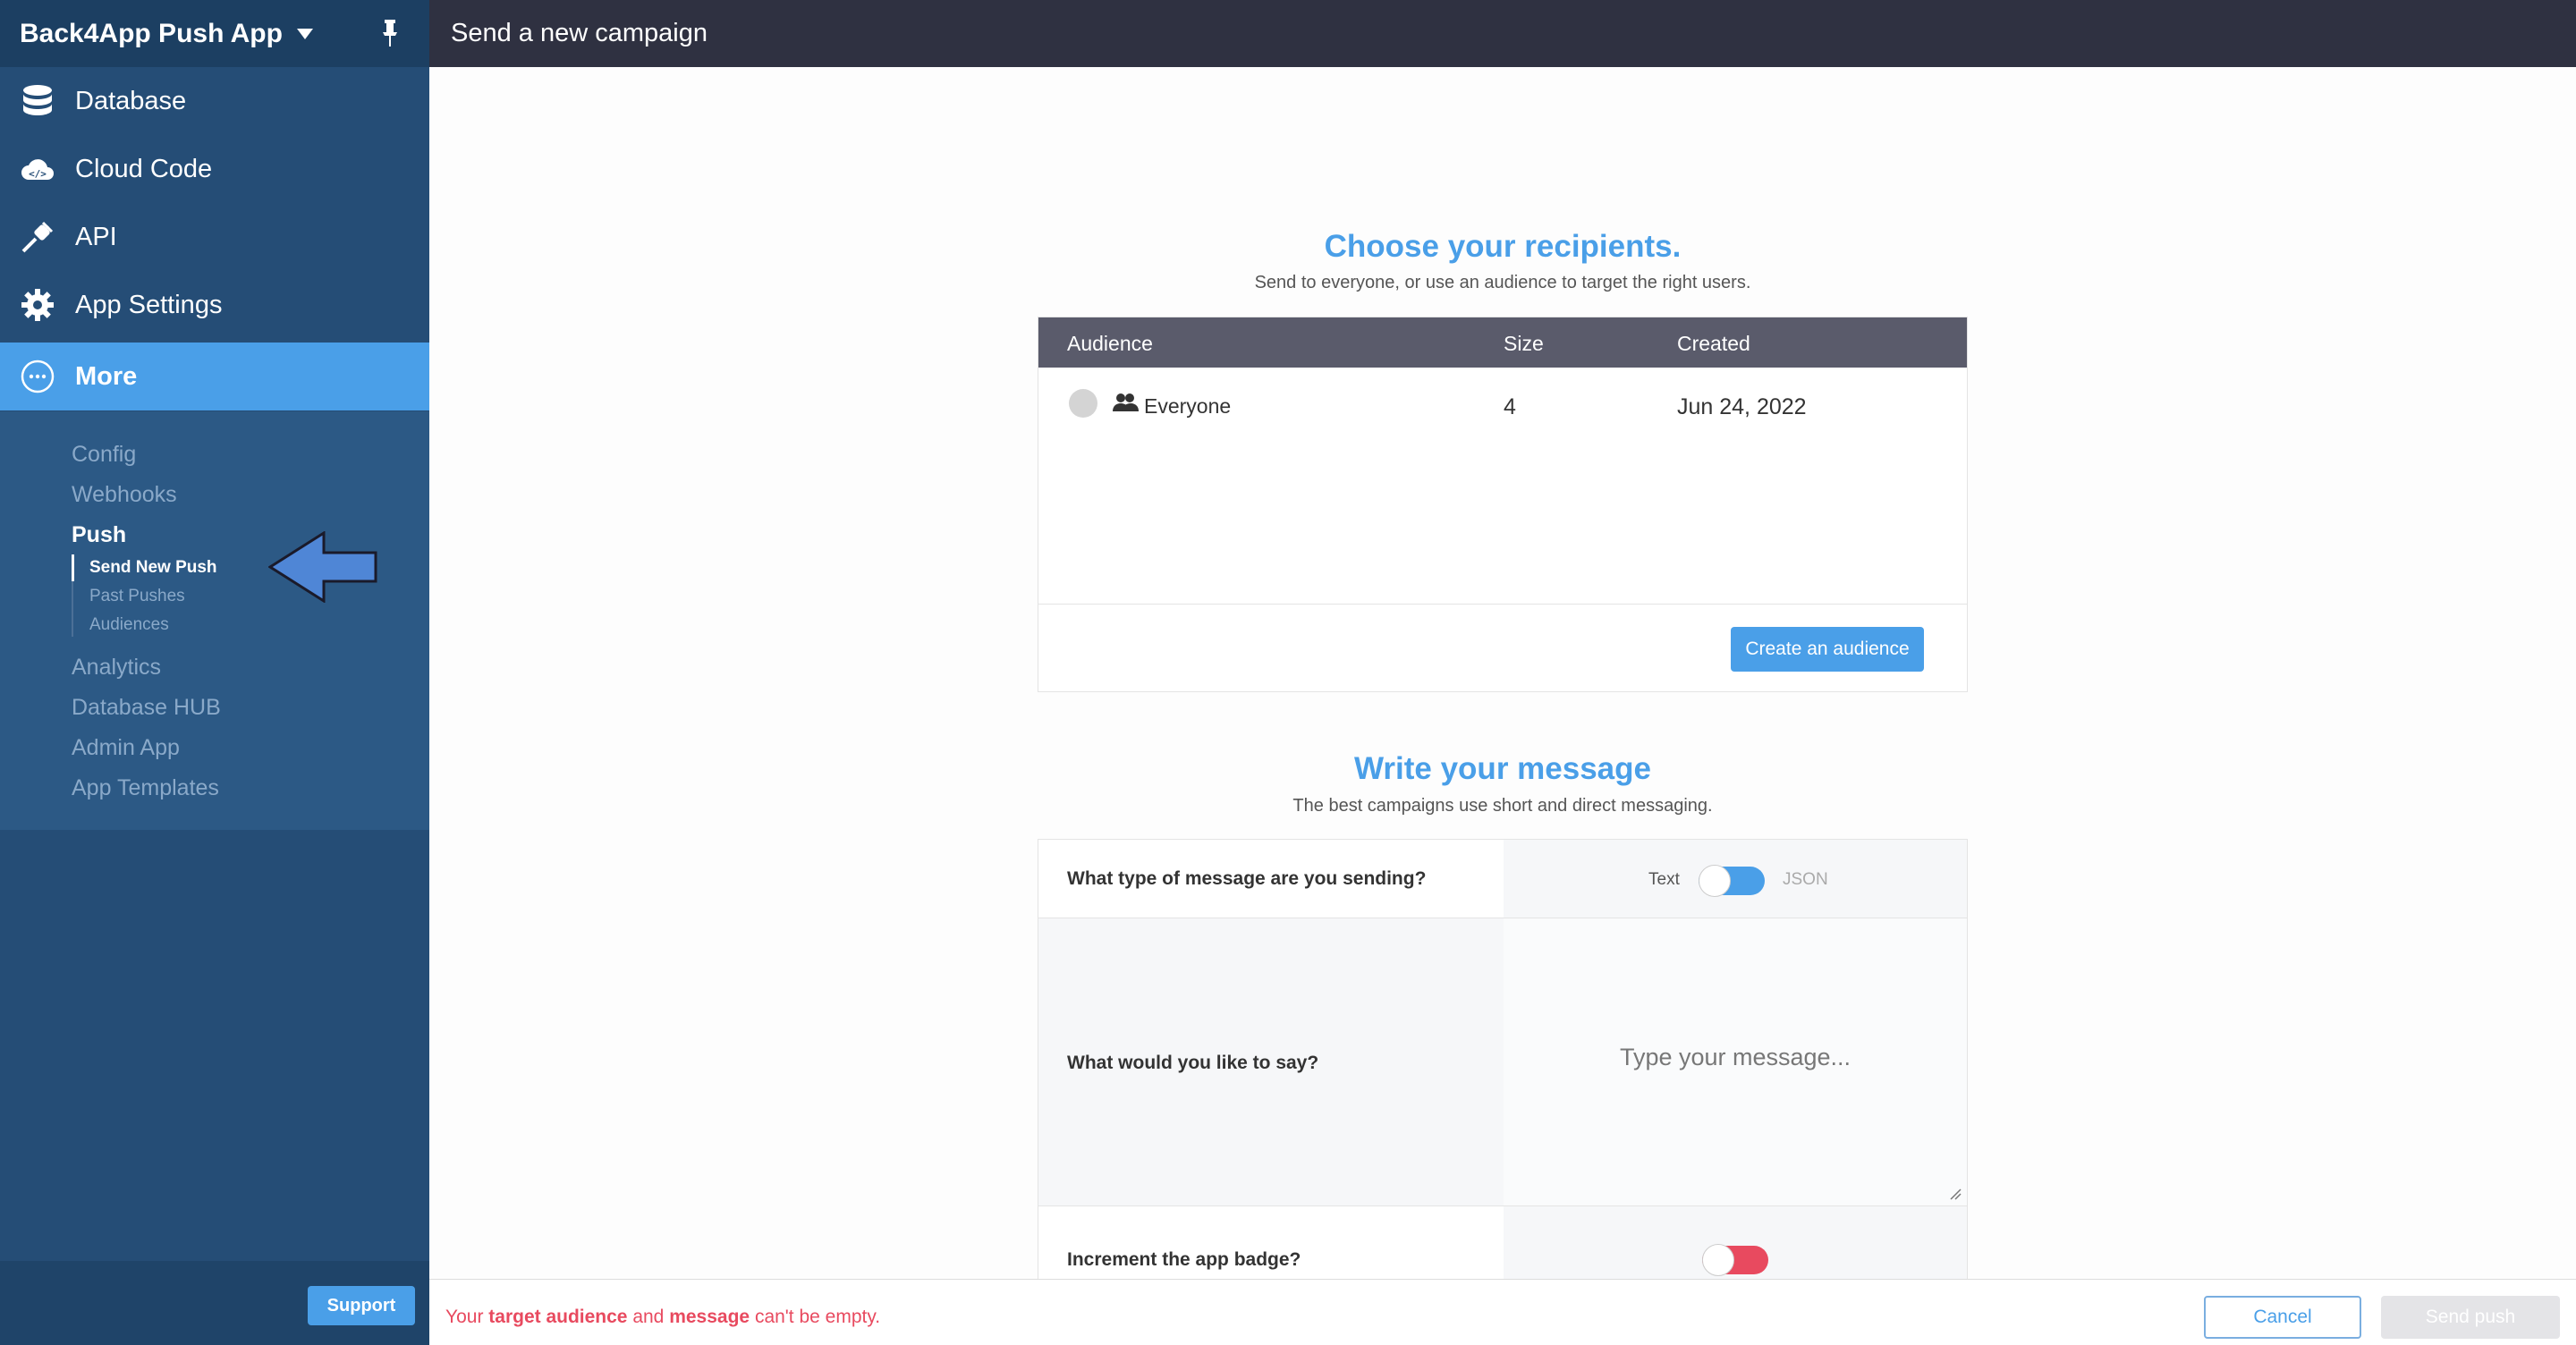 This screenshot has width=2576, height=1345. I want to click on submenu-item-analytics: Analytics, so click(116, 668).